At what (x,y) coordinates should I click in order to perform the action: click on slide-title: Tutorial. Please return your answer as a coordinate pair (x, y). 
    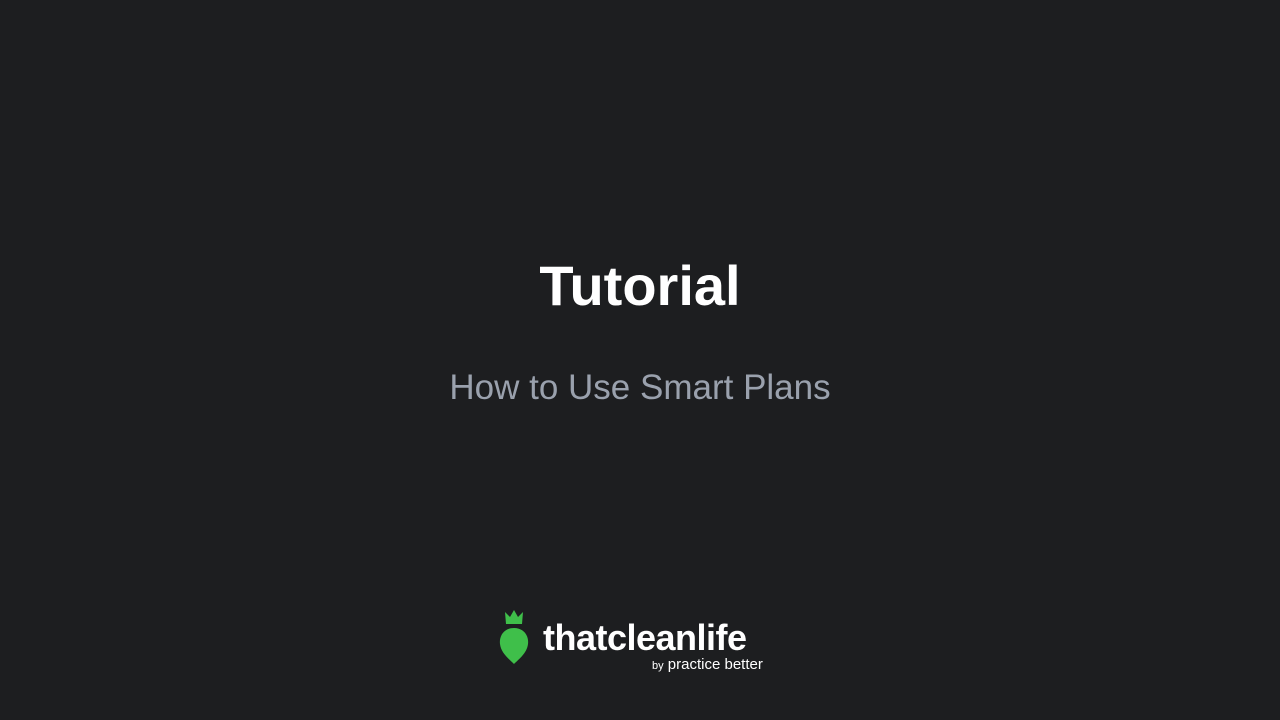
    Looking at the image, I should click on (640, 285).